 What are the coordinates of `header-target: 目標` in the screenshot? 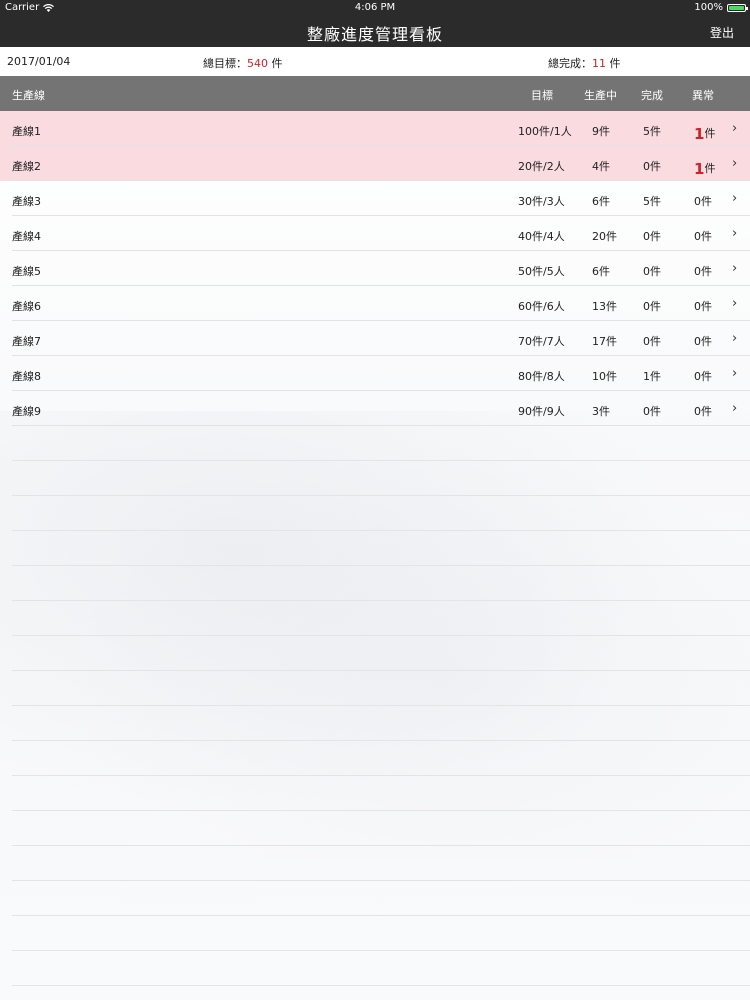 It's located at (542, 95).